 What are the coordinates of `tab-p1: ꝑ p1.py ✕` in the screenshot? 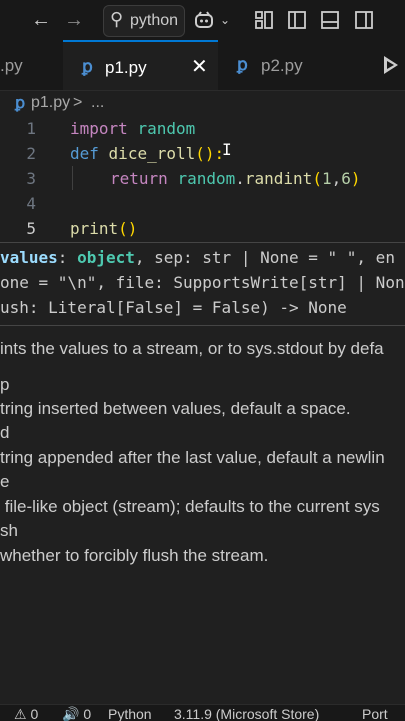 It's located at (140, 65).